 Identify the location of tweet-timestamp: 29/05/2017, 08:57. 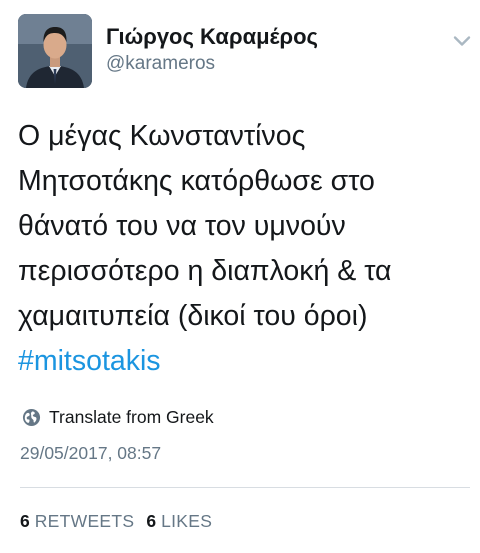
(90, 453).